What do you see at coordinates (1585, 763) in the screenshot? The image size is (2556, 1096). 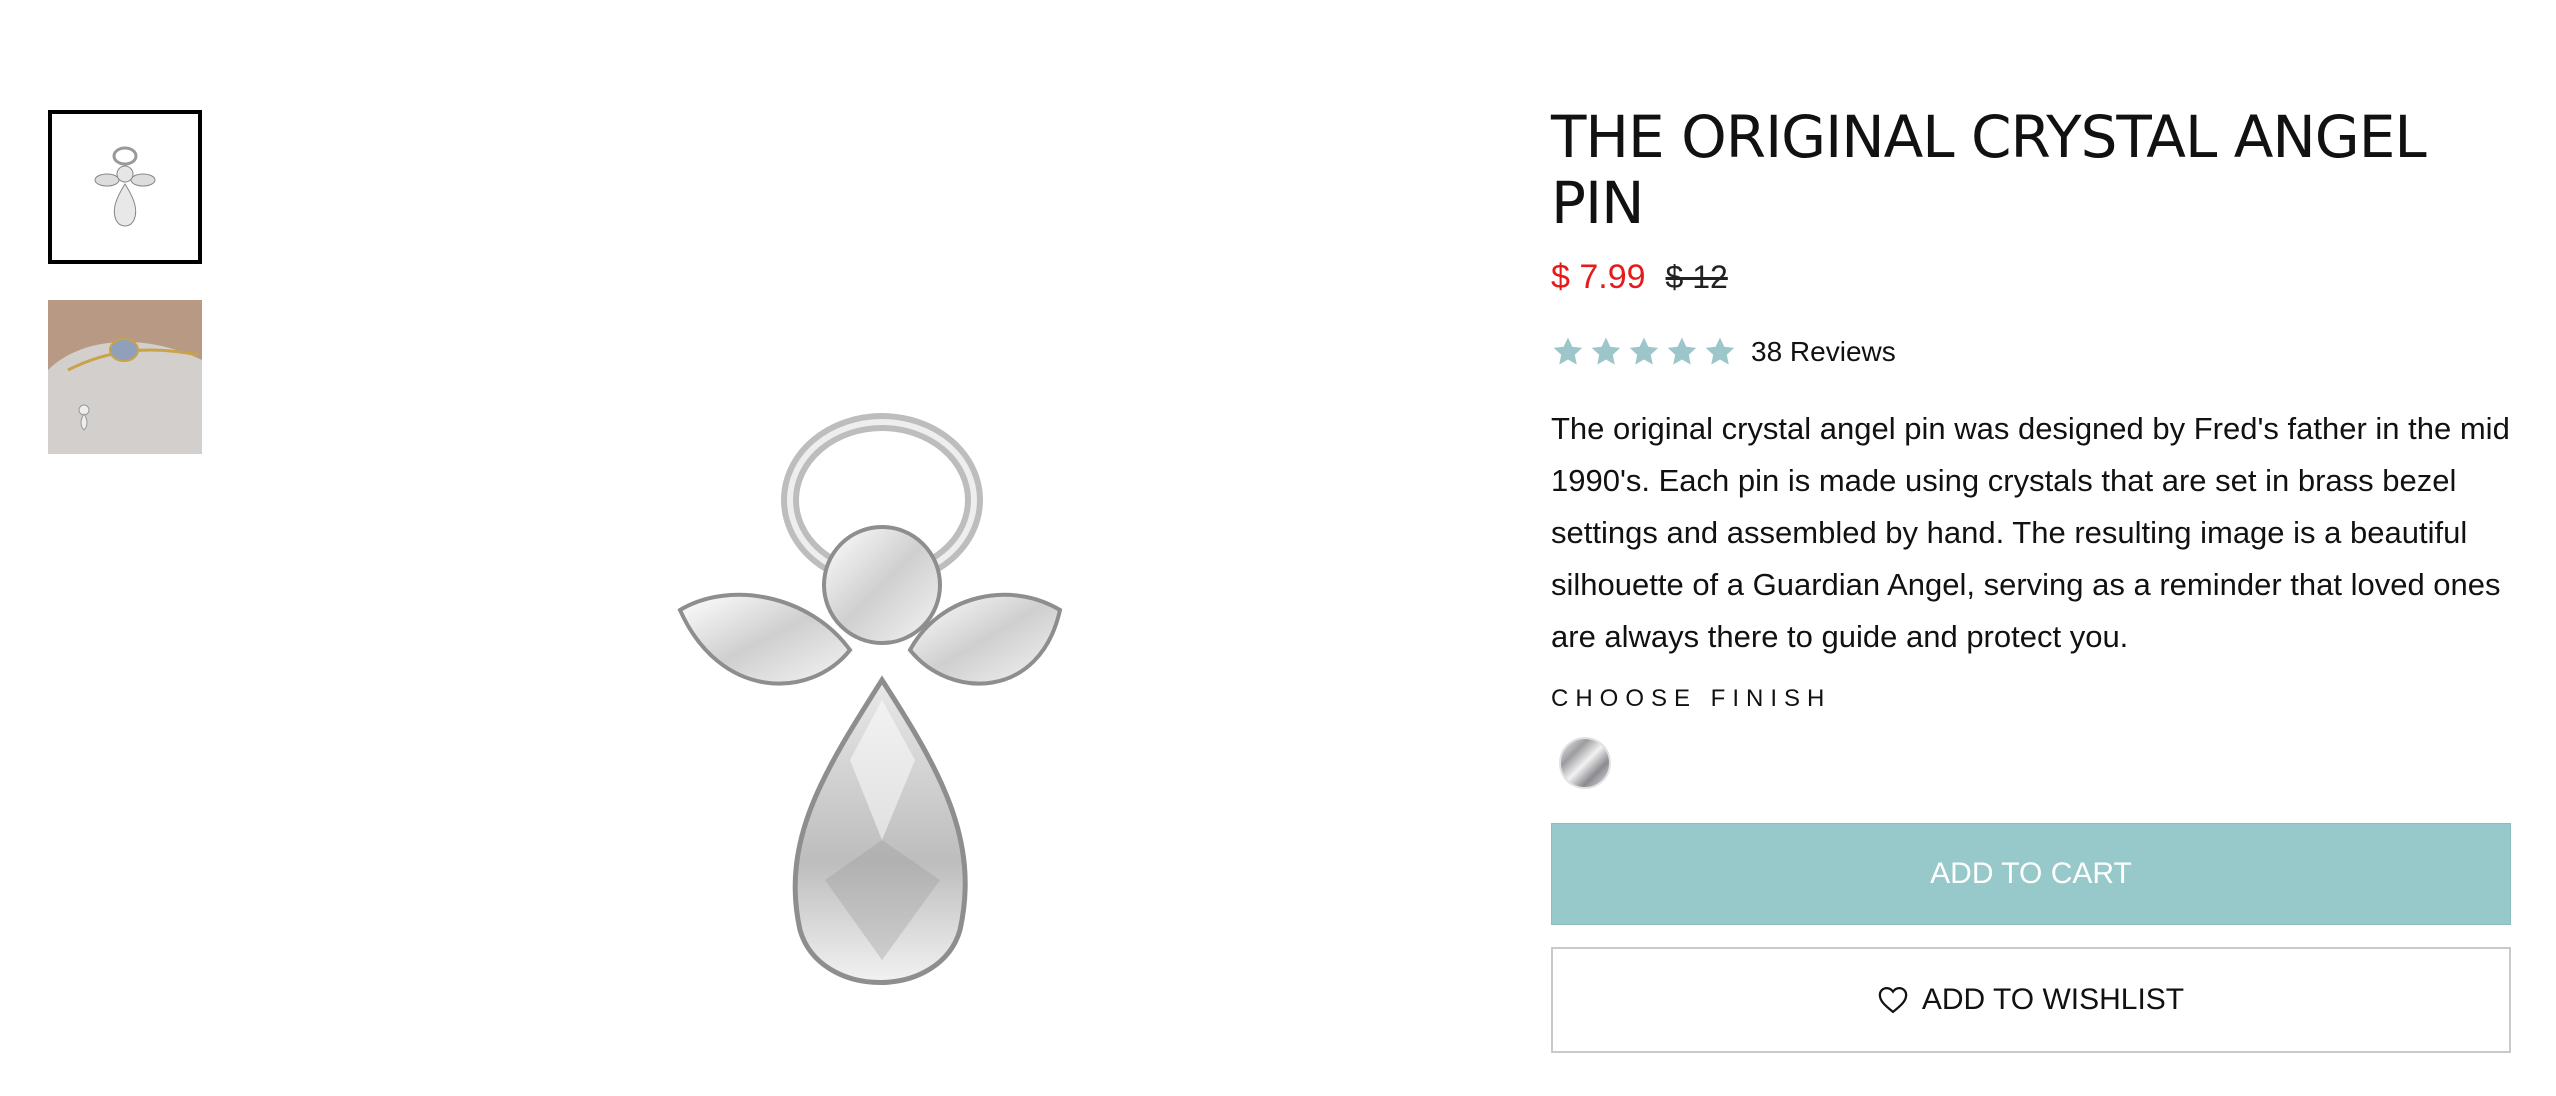 I see `finish-swatch-silver` at bounding box center [1585, 763].